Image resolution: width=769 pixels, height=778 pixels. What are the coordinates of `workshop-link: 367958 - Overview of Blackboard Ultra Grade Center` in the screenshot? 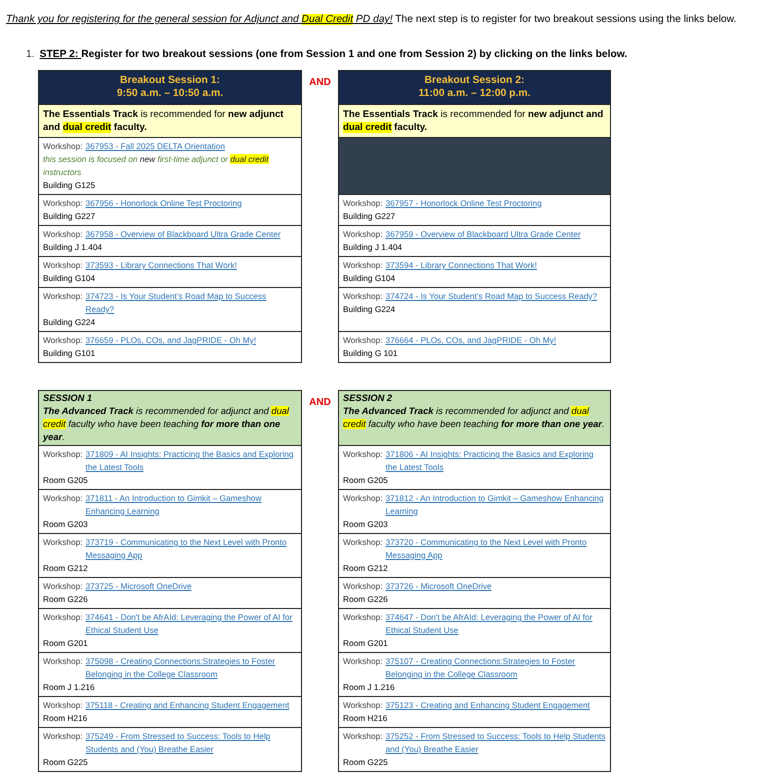 It's located at (183, 234).